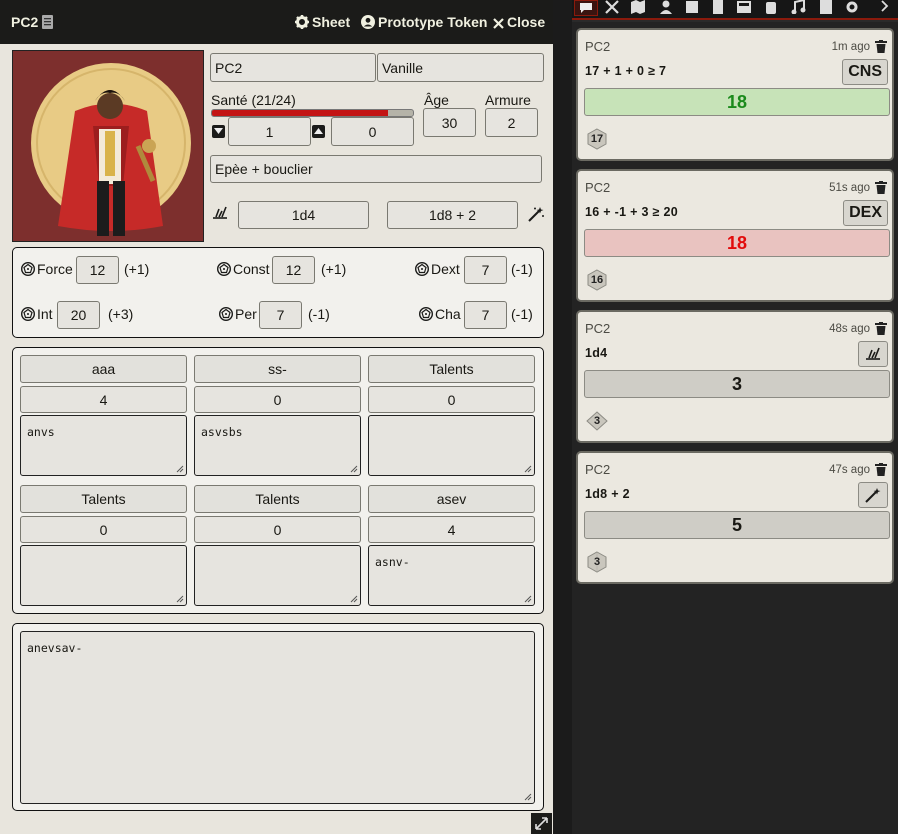  I want to click on window-resize-handle, so click(541, 823).